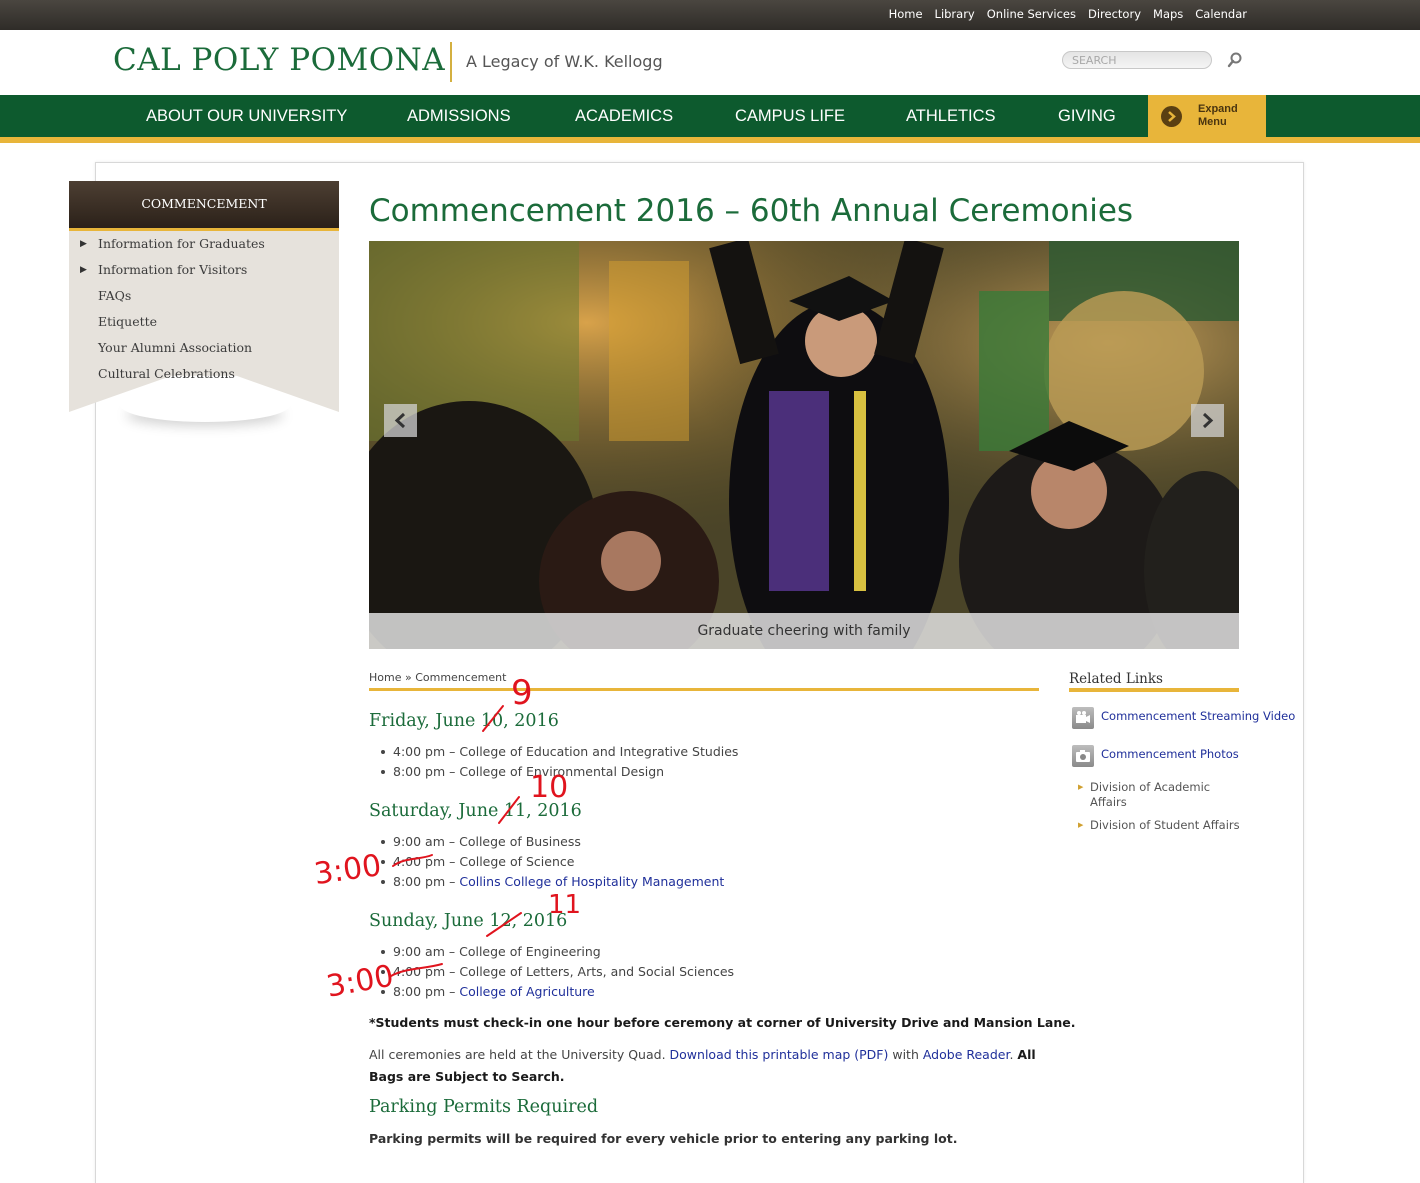 This screenshot has height=1183, width=1420. I want to click on utility-link-maps: Maps, so click(1168, 14).